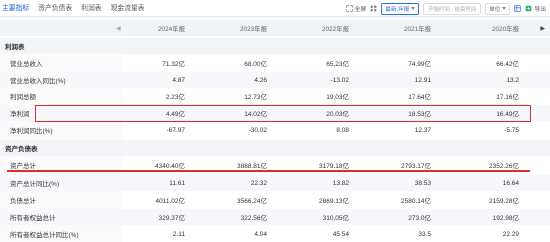  I want to click on table-cell: 12.73亿, so click(255, 97).